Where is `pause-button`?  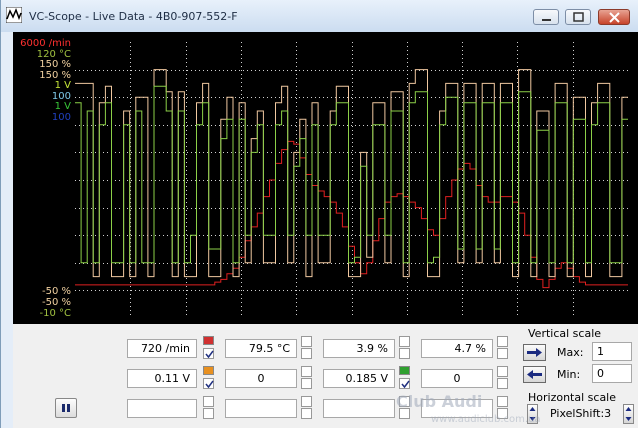
pause-button is located at coordinates (66, 408).